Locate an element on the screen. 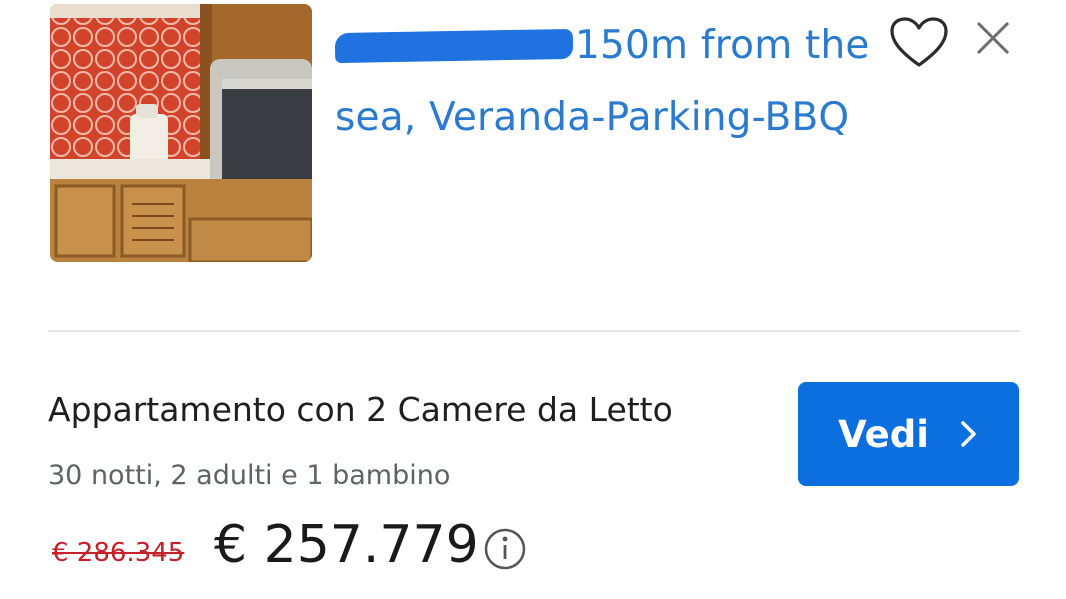 This screenshot has height=599, width=1066. heart-outline-icon is located at coordinates (919, 42).